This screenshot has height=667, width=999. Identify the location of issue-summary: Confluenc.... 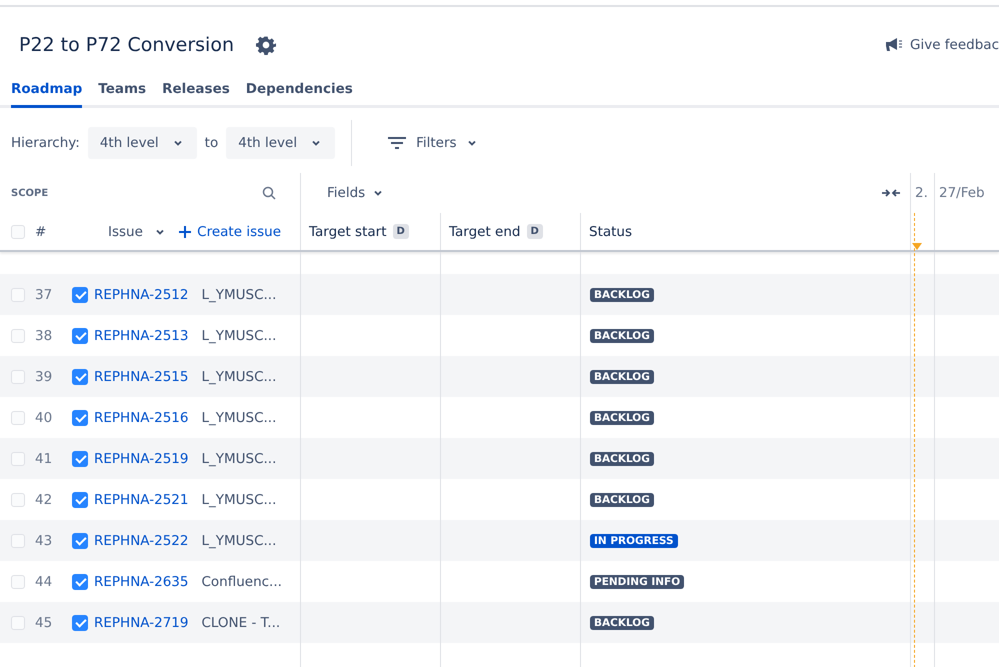
(241, 582).